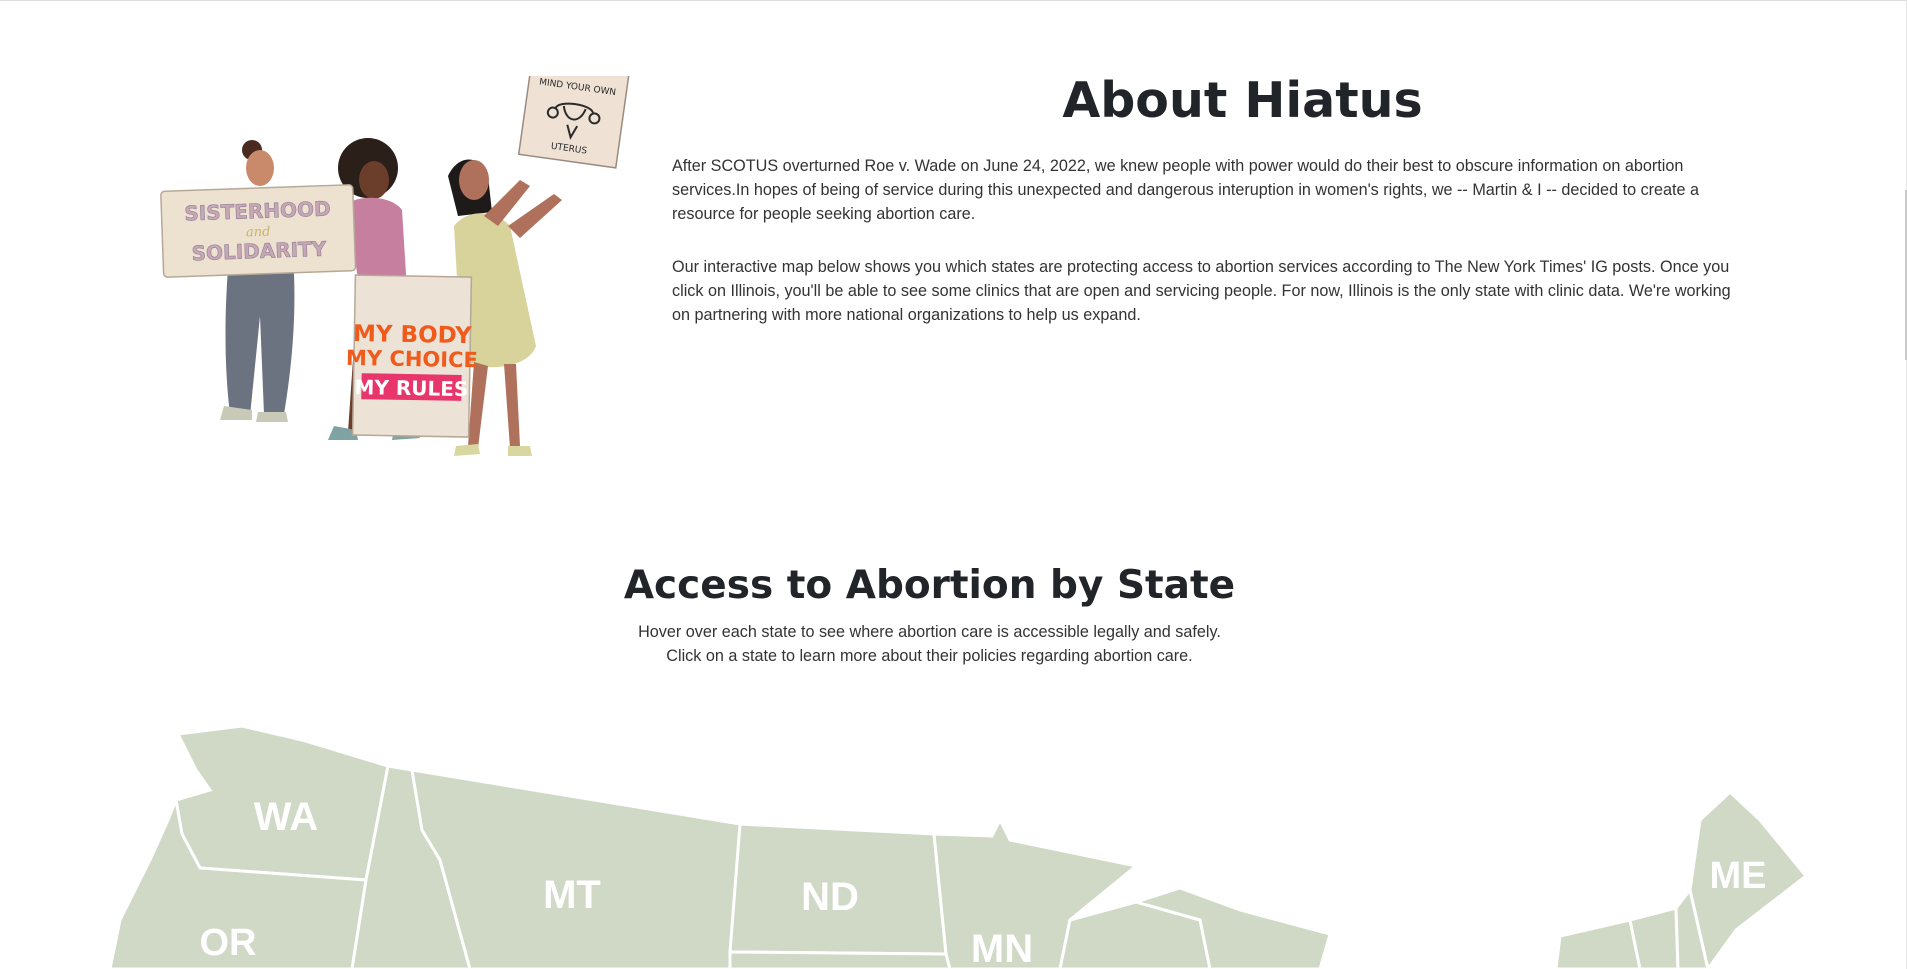 The height and width of the screenshot is (969, 1907). Describe the element at coordinates (573, 122) in the screenshot. I see `sign-mind-your-own-uterus: MIND YOUR OWN UTERUS` at that location.